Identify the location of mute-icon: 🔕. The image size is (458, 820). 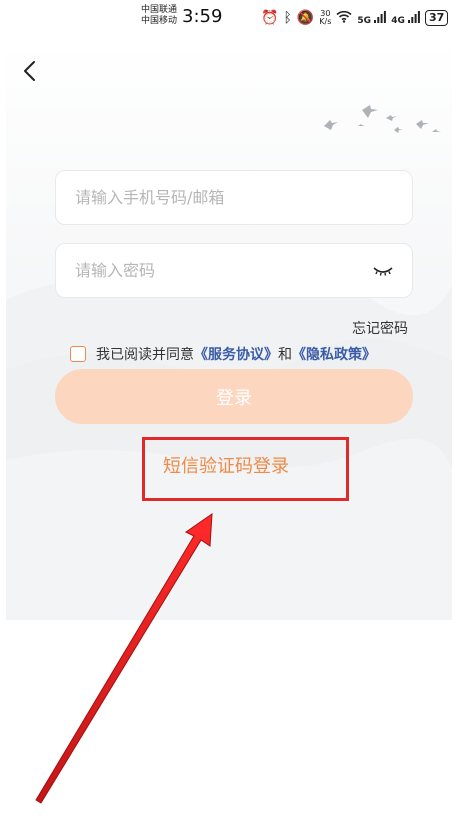
(305, 18).